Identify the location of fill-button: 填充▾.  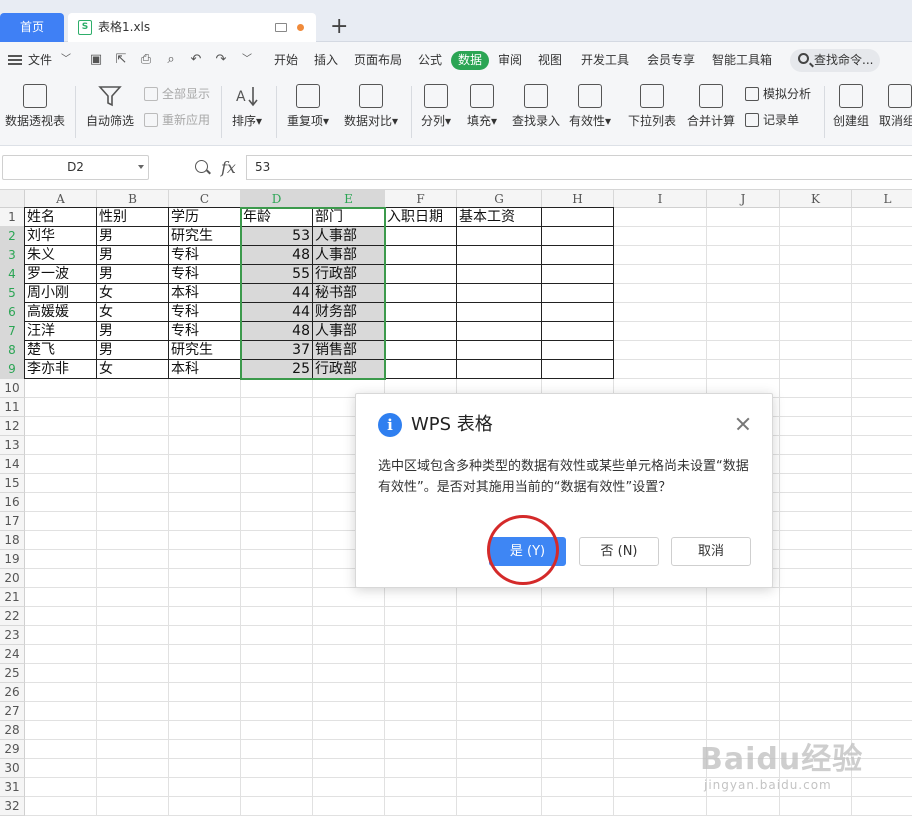
(482, 112).